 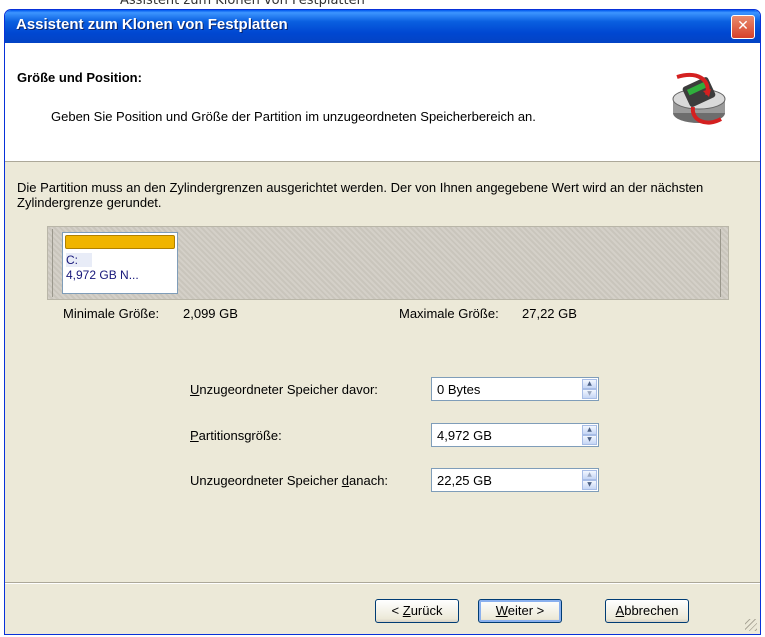 What do you see at coordinates (111, 313) in the screenshot?
I see `min-size-label: Minimale Größe:` at bounding box center [111, 313].